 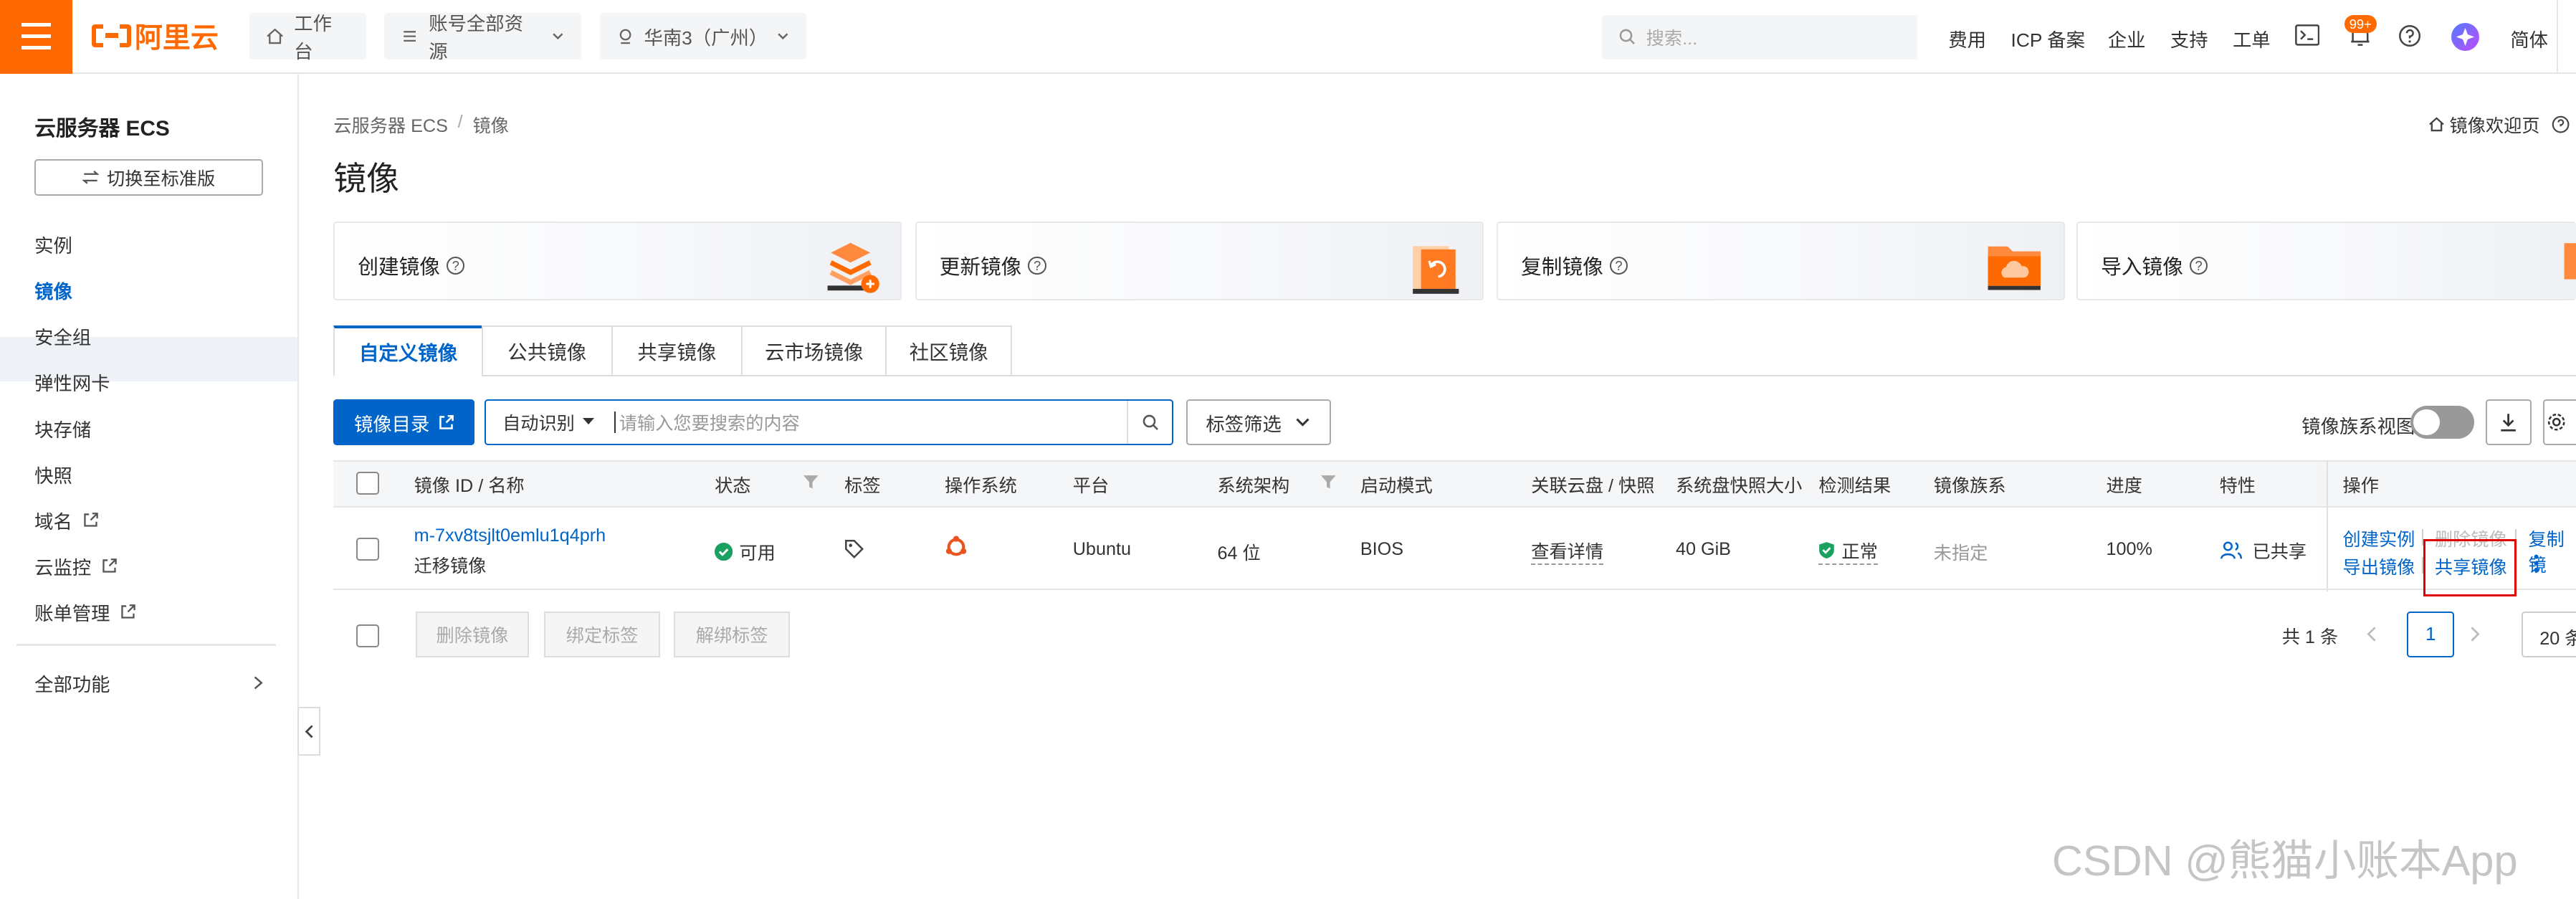 What do you see at coordinates (2231, 550) in the screenshot?
I see `users-icon` at bounding box center [2231, 550].